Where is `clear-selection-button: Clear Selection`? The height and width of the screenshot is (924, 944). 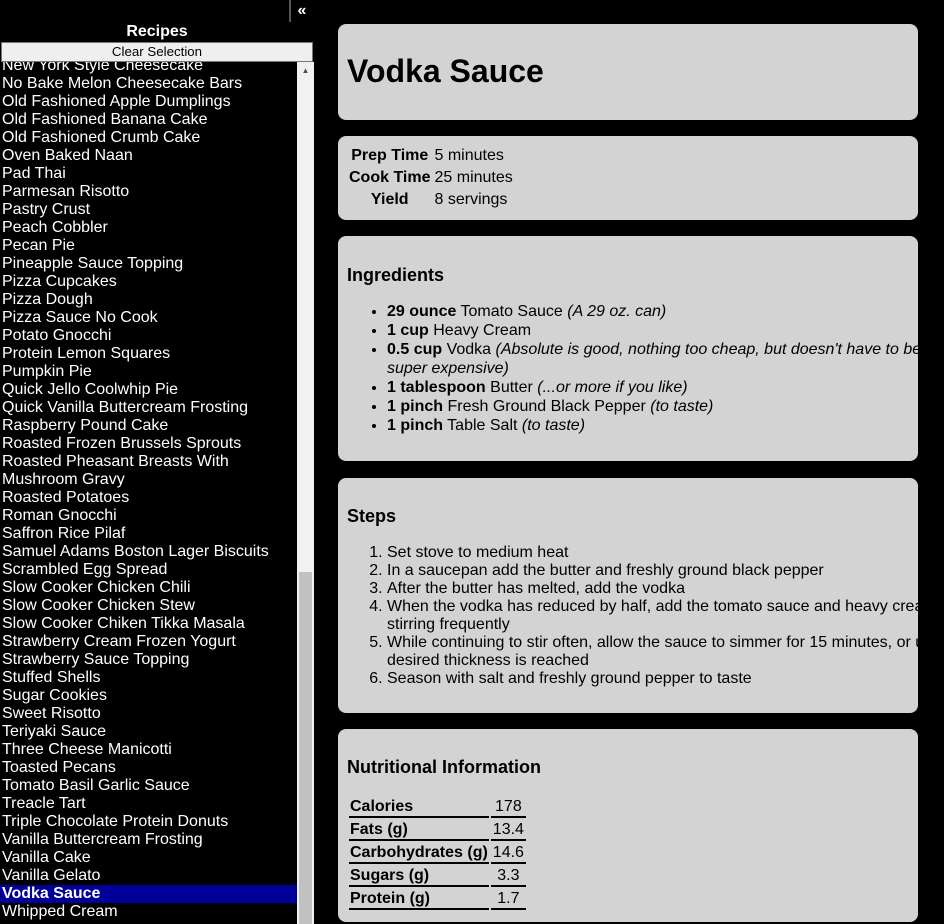
clear-selection-button: Clear Selection is located at coordinates (157, 52).